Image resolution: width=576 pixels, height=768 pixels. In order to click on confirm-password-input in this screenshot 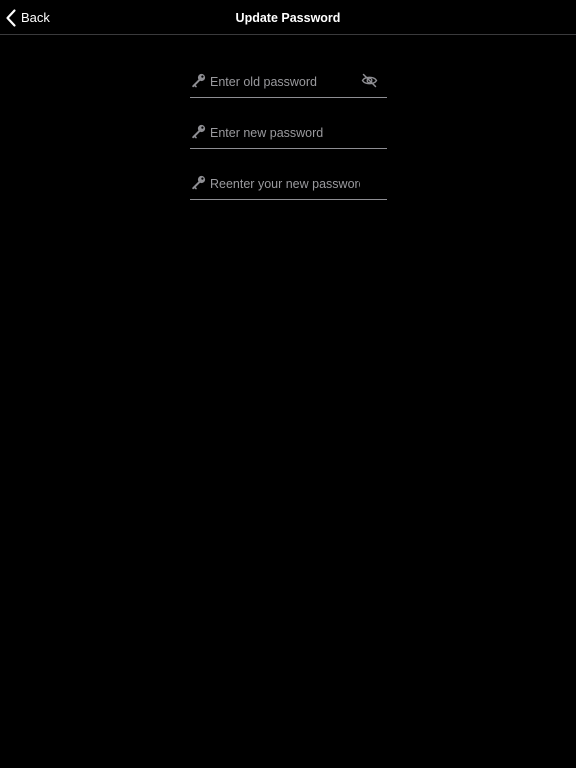, I will do `click(285, 184)`.